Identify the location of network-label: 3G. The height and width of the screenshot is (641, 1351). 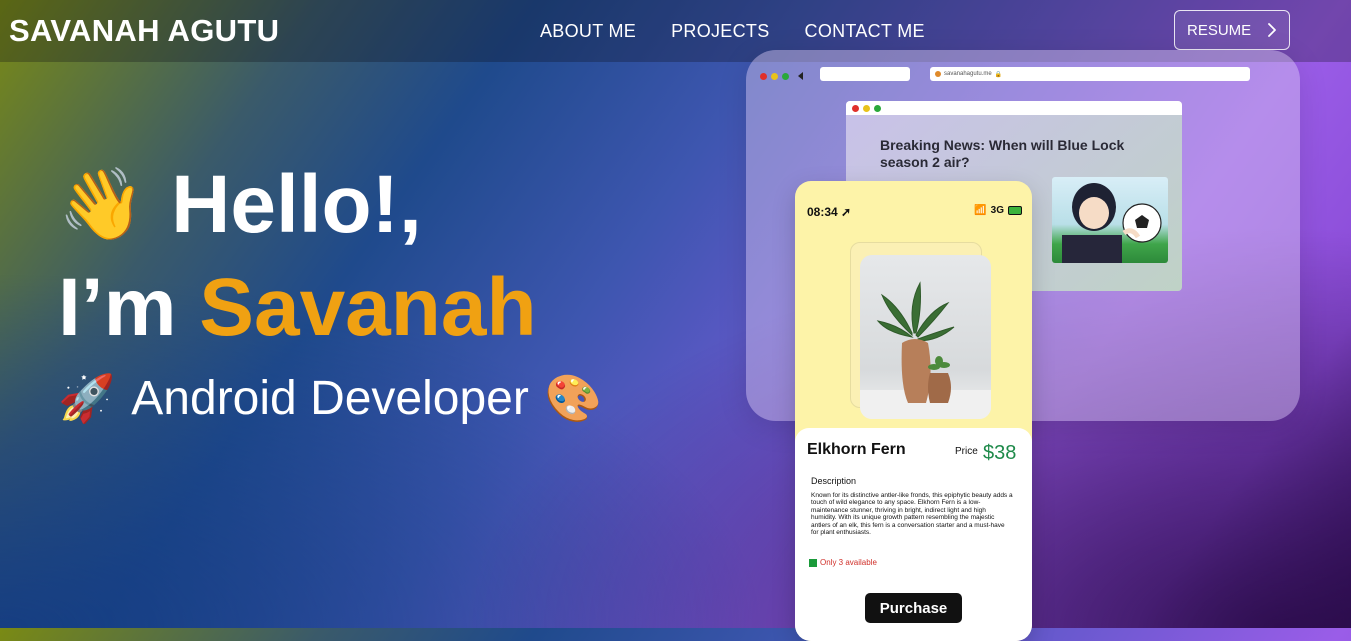
(997, 210).